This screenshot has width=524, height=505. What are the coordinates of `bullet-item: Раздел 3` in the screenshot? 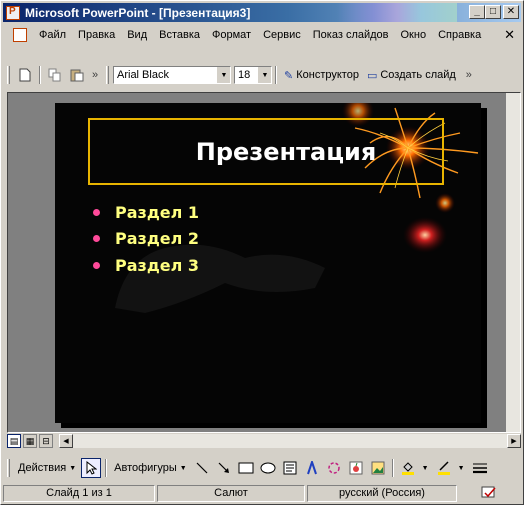 It's located at (146, 265).